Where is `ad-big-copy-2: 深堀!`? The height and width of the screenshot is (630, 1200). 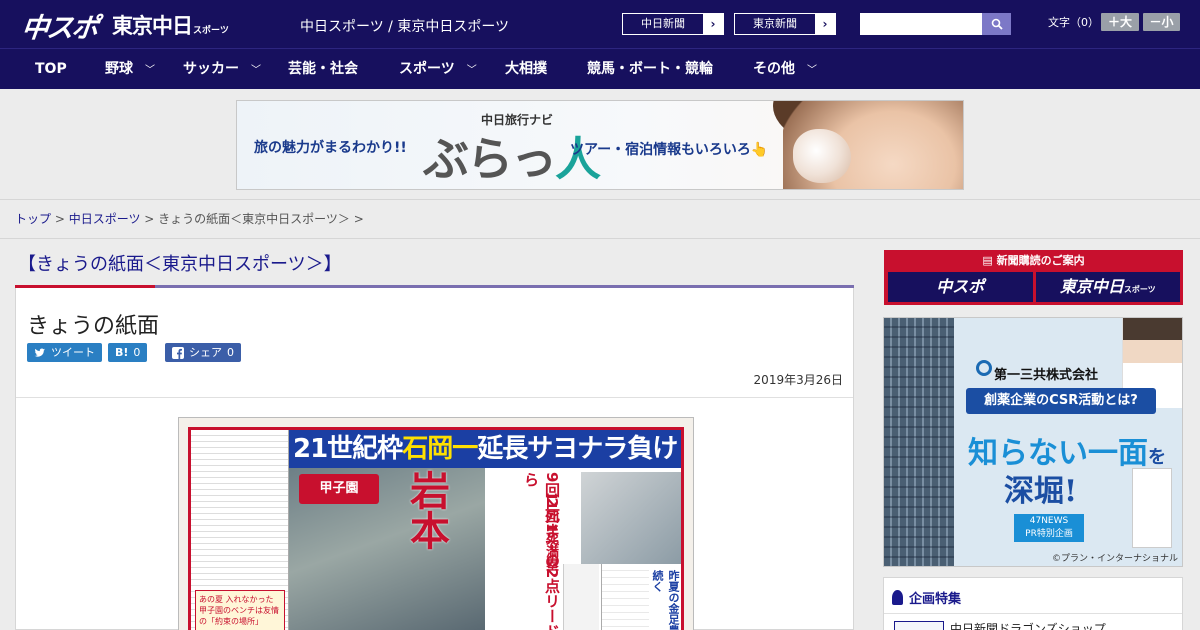 ad-big-copy-2: 深堀! is located at coordinates (1041, 491).